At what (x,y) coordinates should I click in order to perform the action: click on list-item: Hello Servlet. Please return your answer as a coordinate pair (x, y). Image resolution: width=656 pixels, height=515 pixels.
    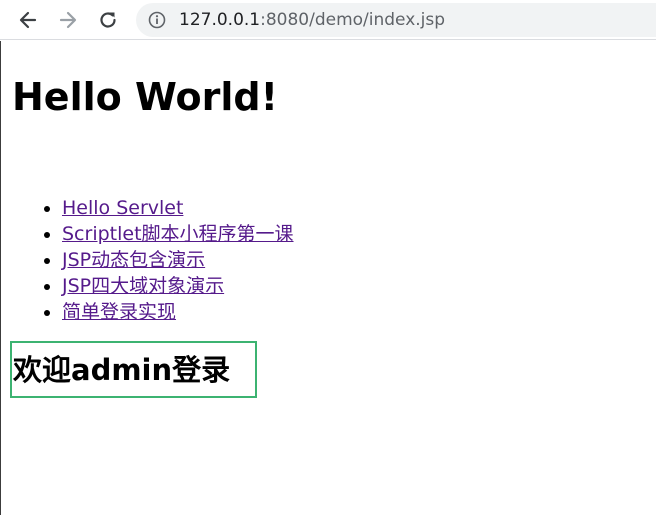
    Looking at the image, I should click on (178, 208).